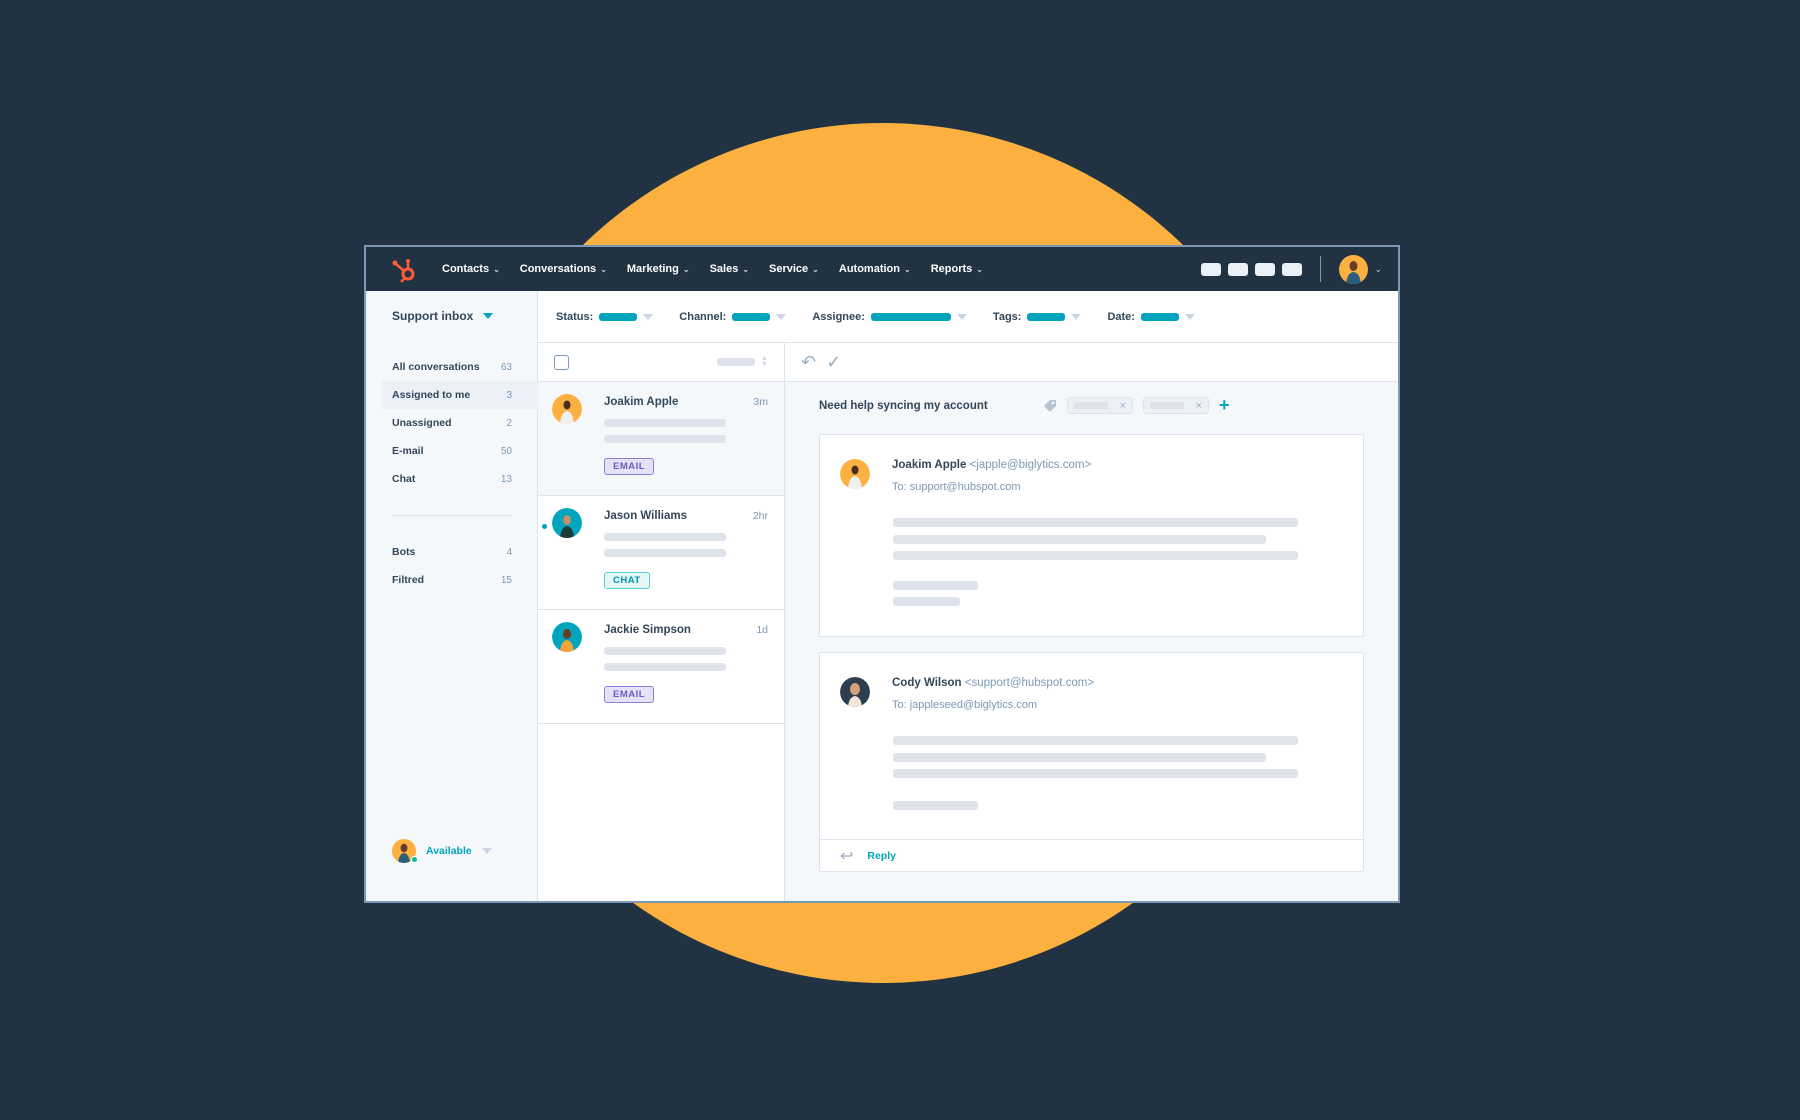 The image size is (1800, 1120). What do you see at coordinates (889, 317) in the screenshot?
I see `filter-assignee: Assignee:` at bounding box center [889, 317].